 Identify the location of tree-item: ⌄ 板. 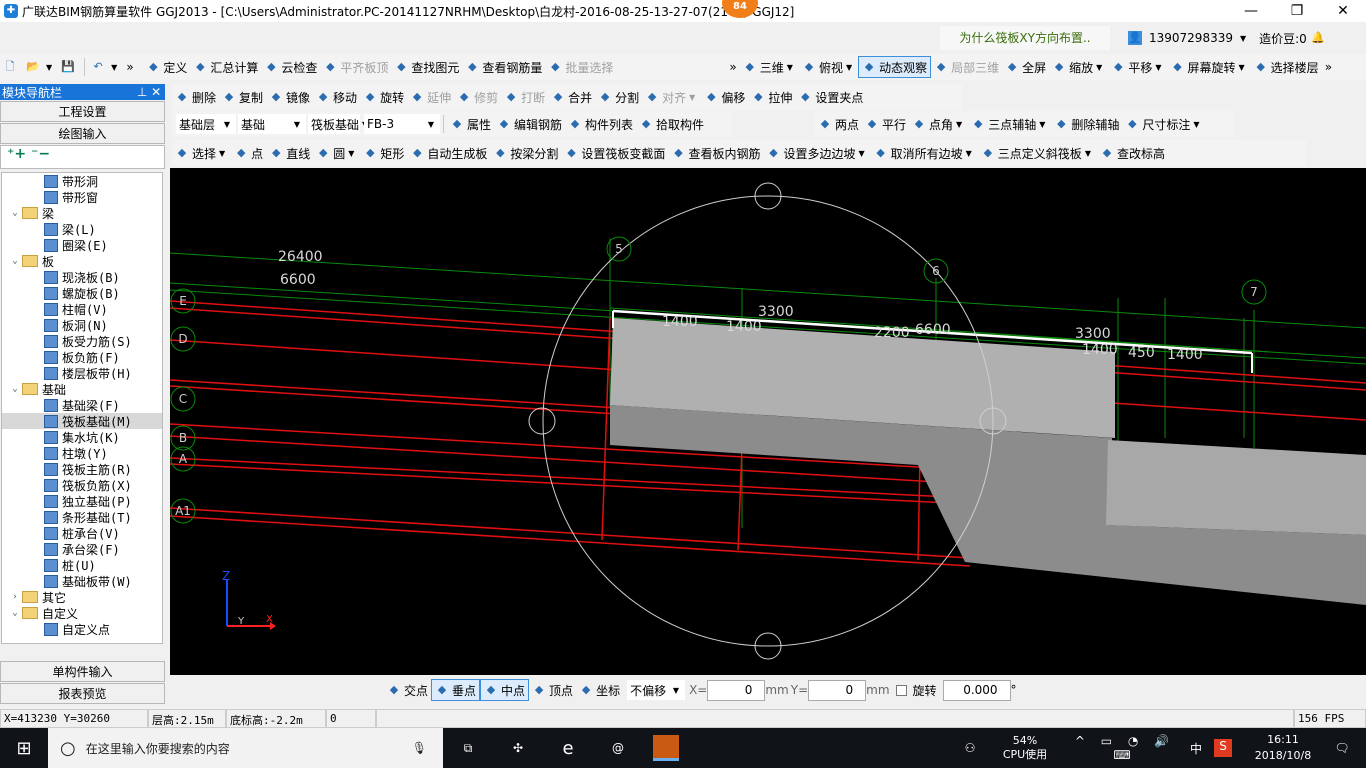
(82, 261).